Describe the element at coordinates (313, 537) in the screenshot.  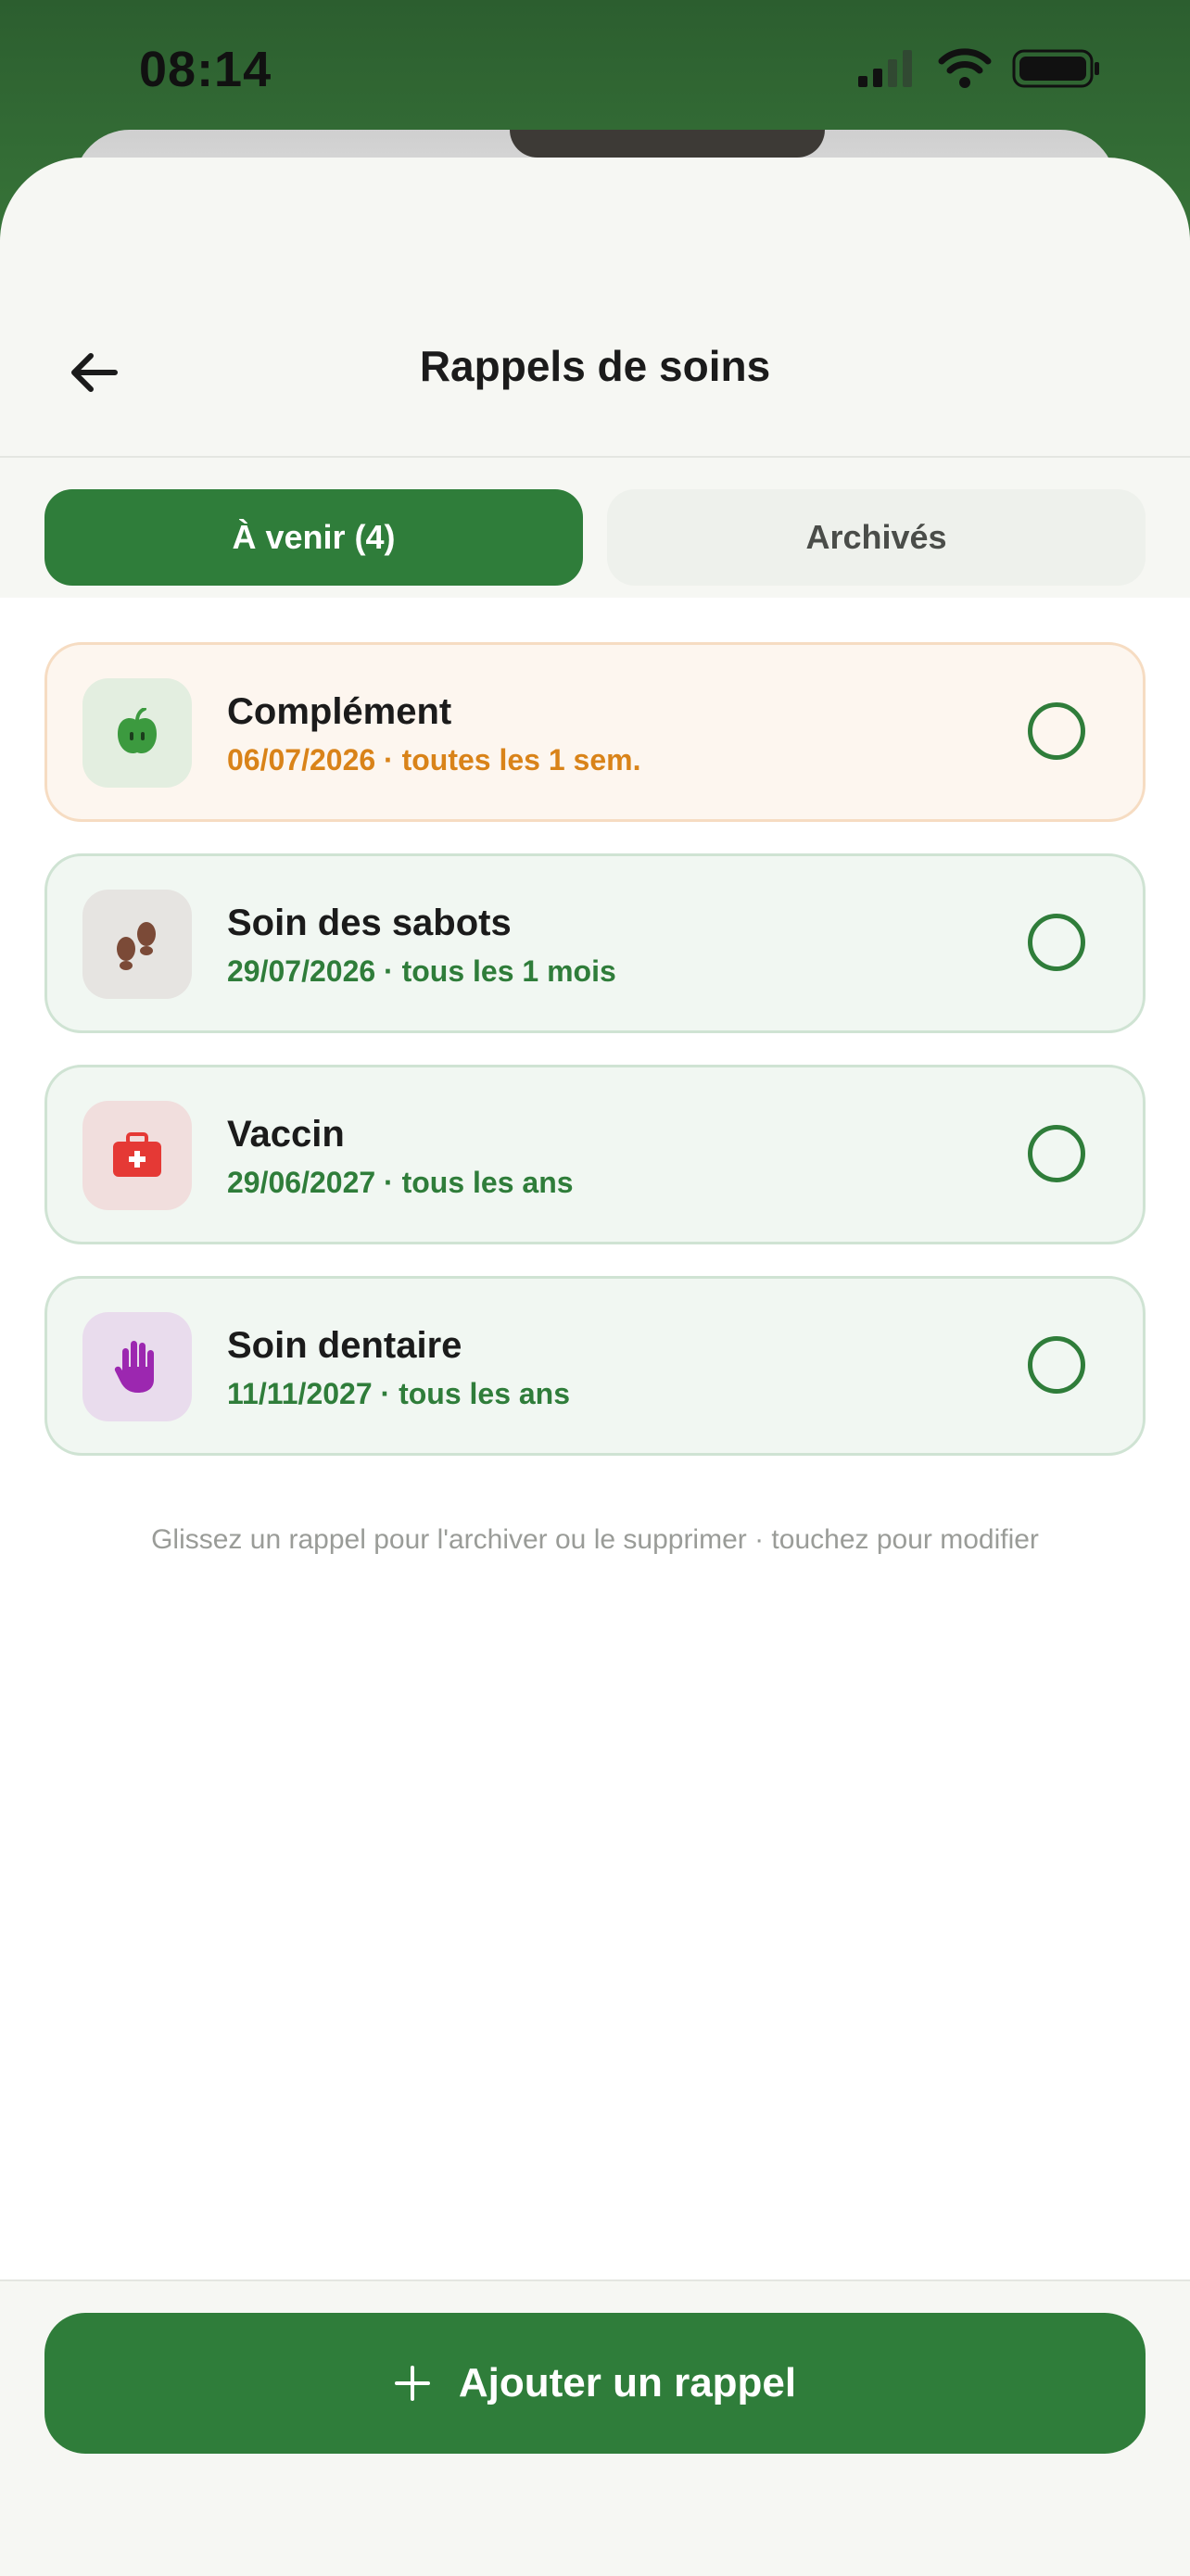
I see `tab-upcoming: À venir (4)` at that location.